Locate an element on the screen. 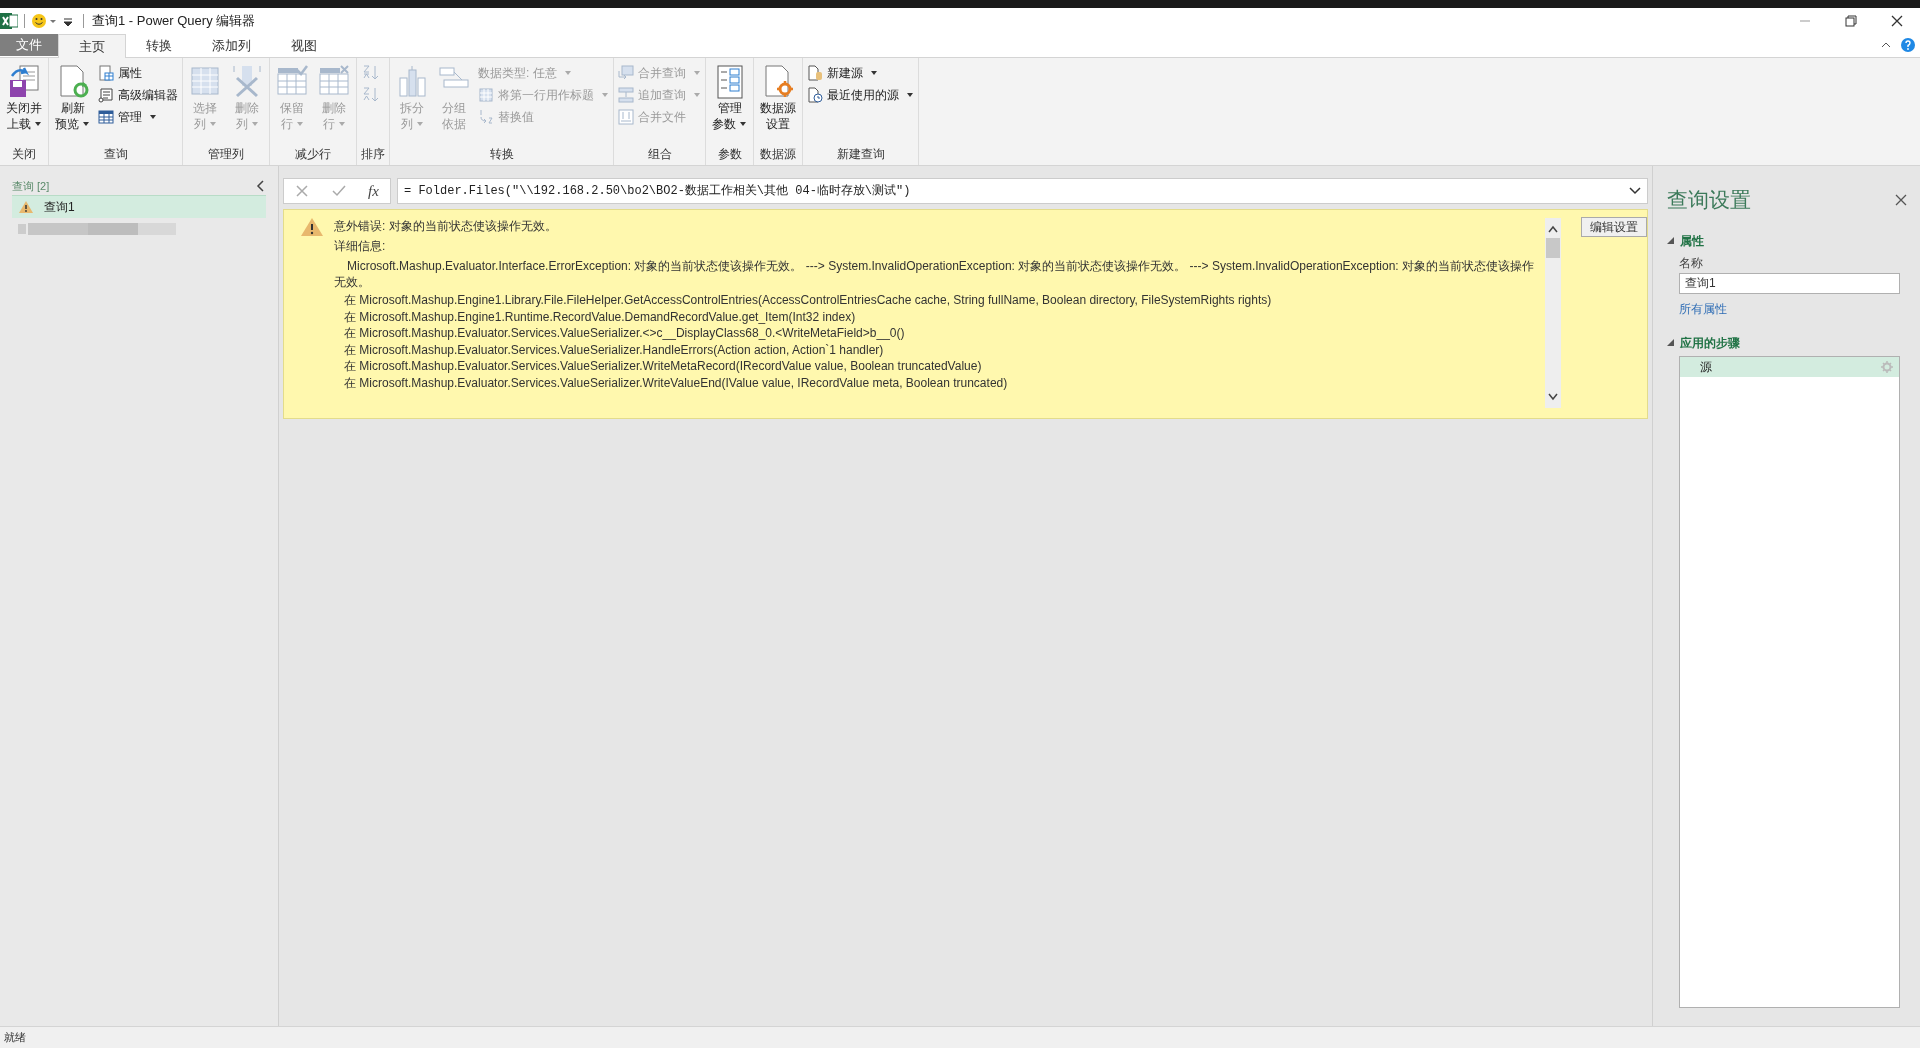 Image resolution: width=1920 pixels, height=1048 pixels. group-label: 新建查询 is located at coordinates (860, 154).